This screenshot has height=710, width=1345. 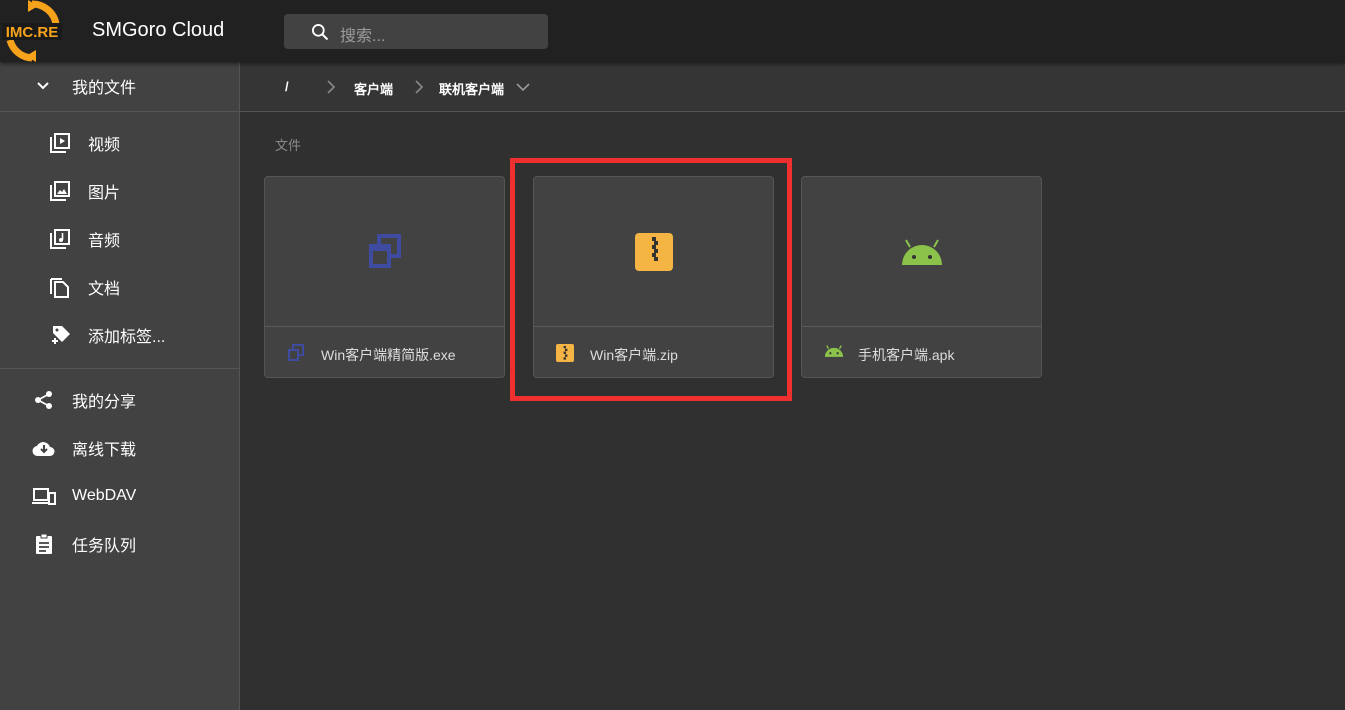 What do you see at coordinates (104, 546) in the screenshot?
I see `sidebar-item-label: 任务队列` at bounding box center [104, 546].